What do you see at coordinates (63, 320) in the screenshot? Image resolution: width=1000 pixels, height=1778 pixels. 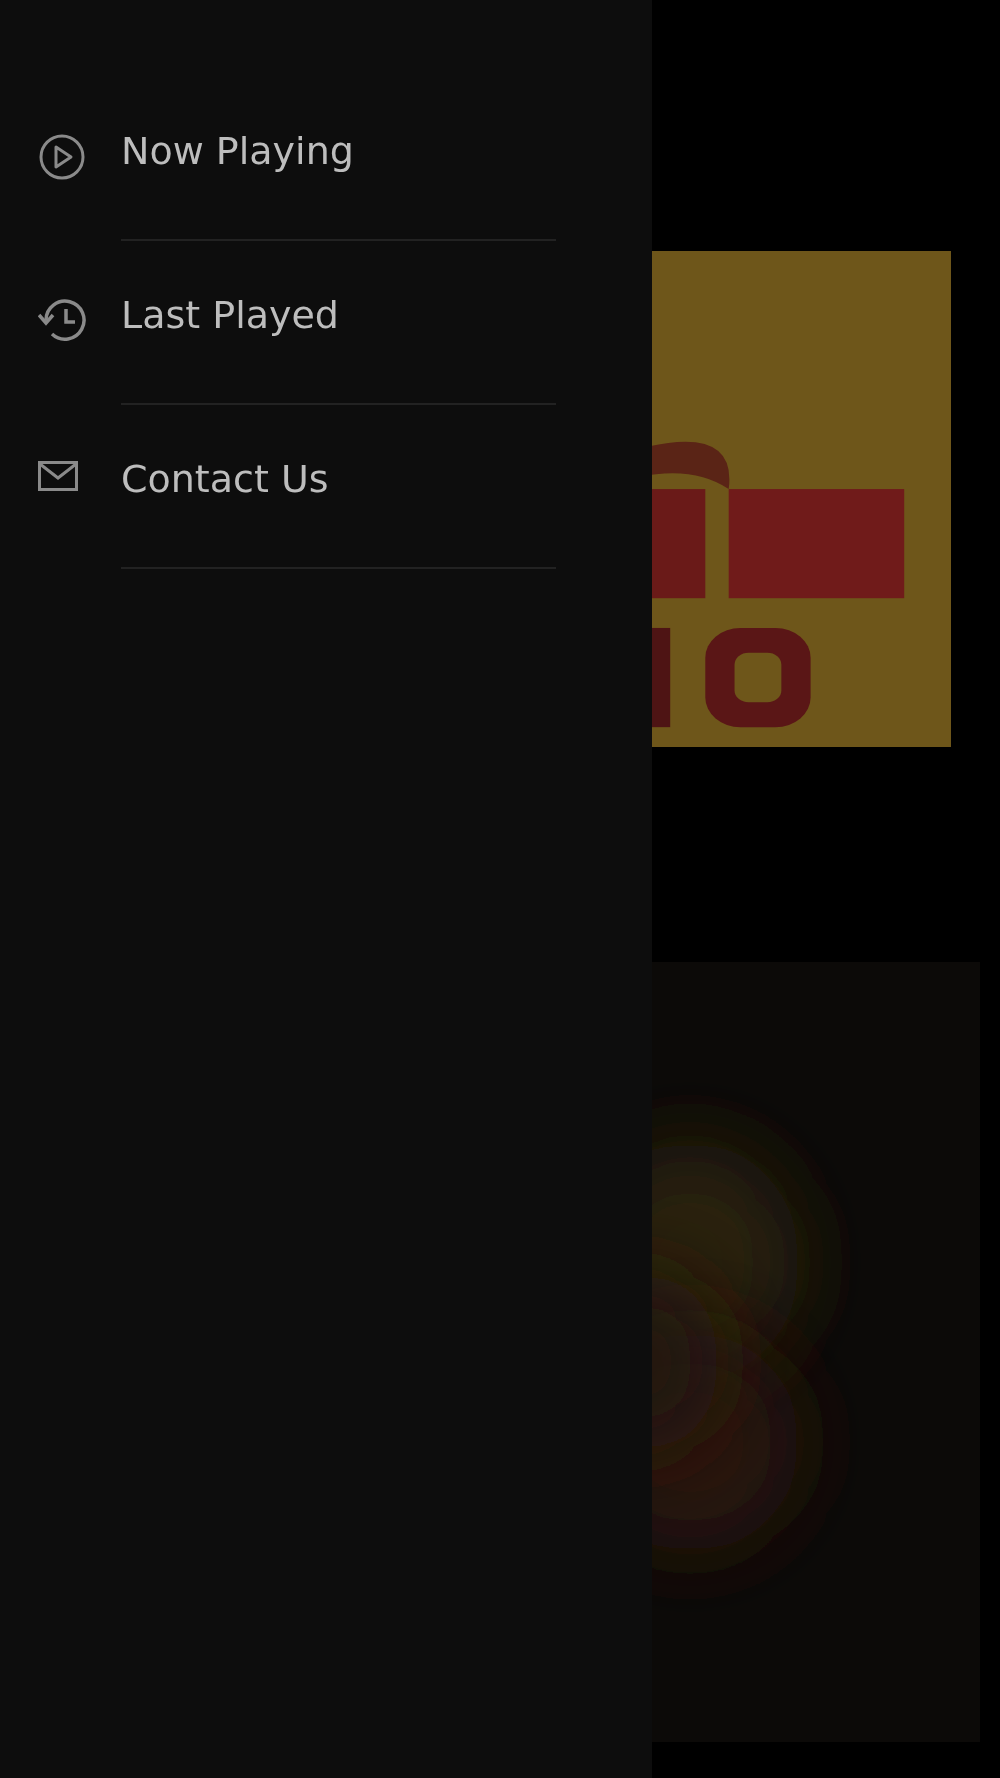 I see `history-icon` at bounding box center [63, 320].